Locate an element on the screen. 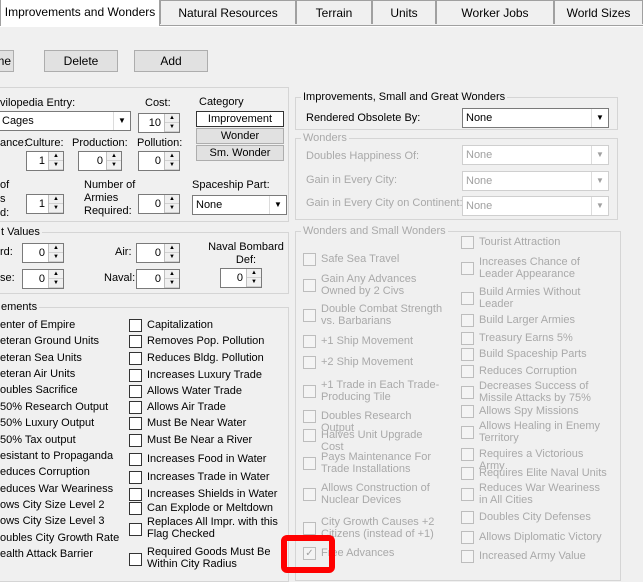  tab-improvements-and-wonders: Improvements and Wonders is located at coordinates (80, 13).